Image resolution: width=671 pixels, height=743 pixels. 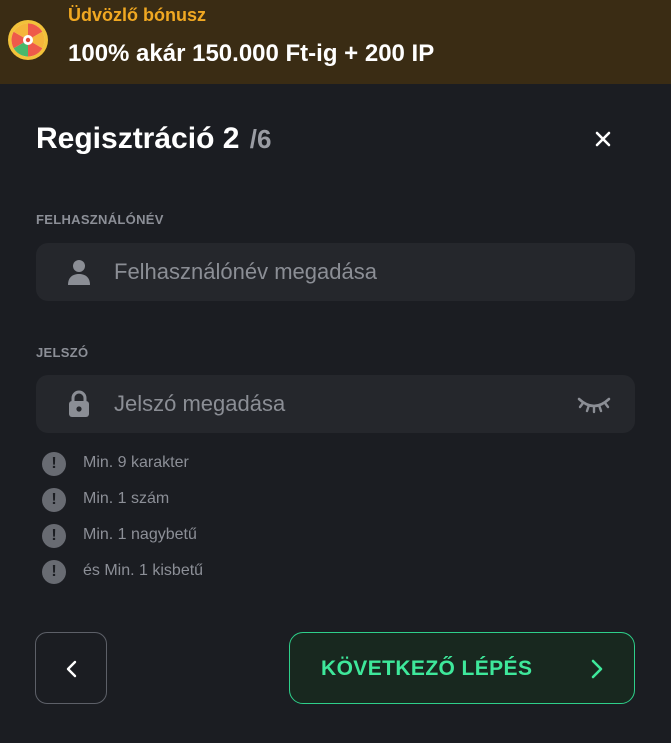 I want to click on user-icon, so click(x=79, y=272).